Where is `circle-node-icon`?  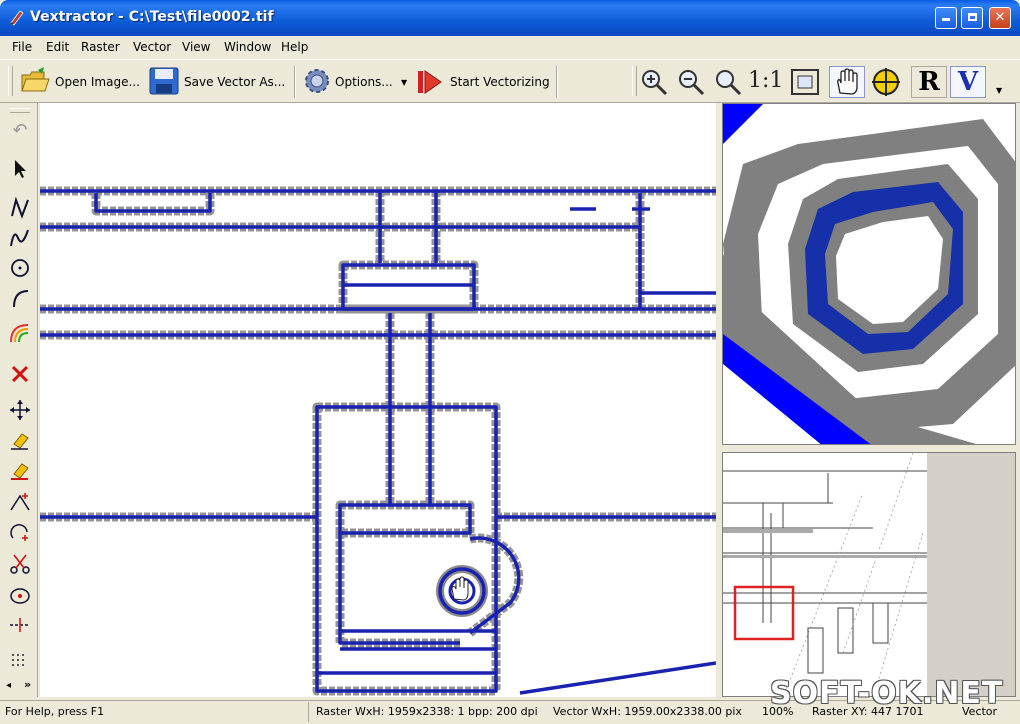
circle-node-icon is located at coordinates (20, 595).